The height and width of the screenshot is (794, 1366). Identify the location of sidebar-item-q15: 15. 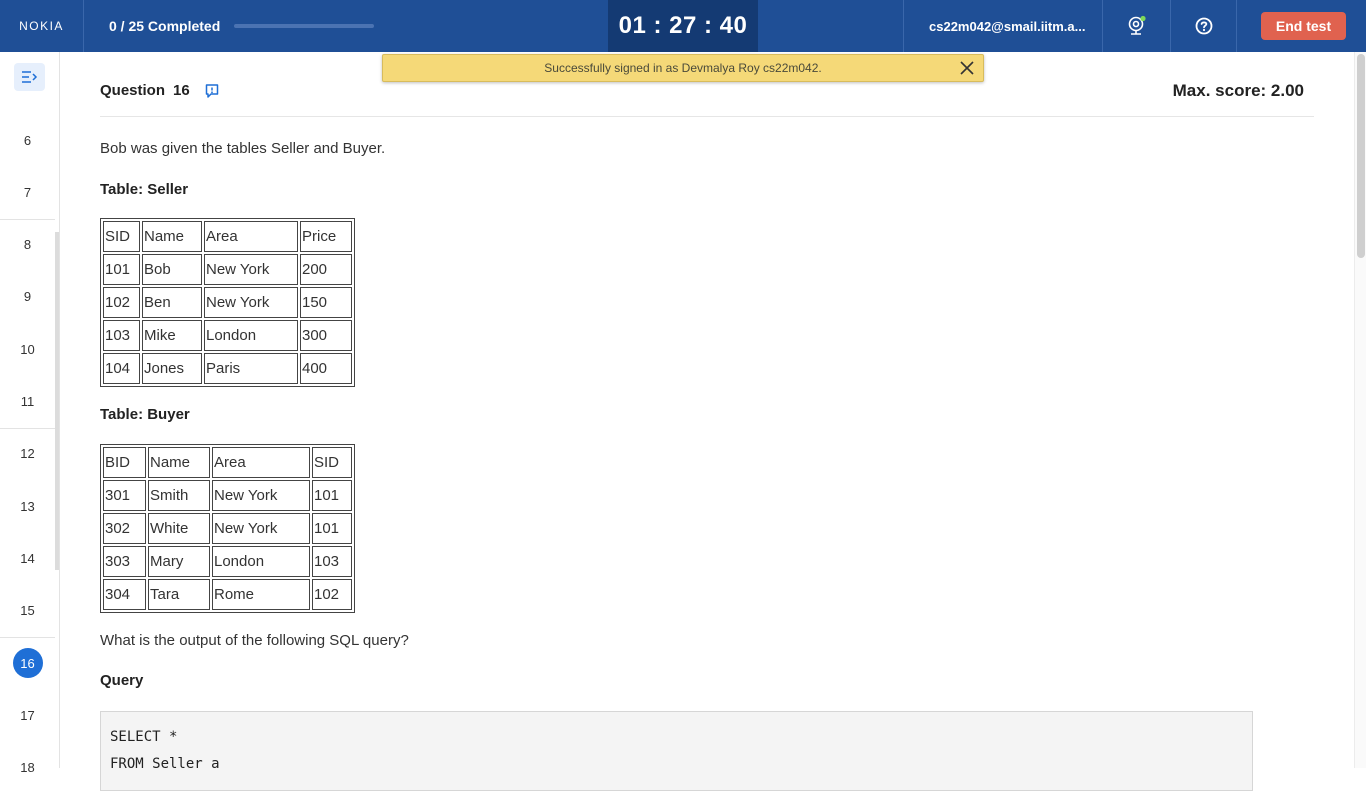
(27, 611).